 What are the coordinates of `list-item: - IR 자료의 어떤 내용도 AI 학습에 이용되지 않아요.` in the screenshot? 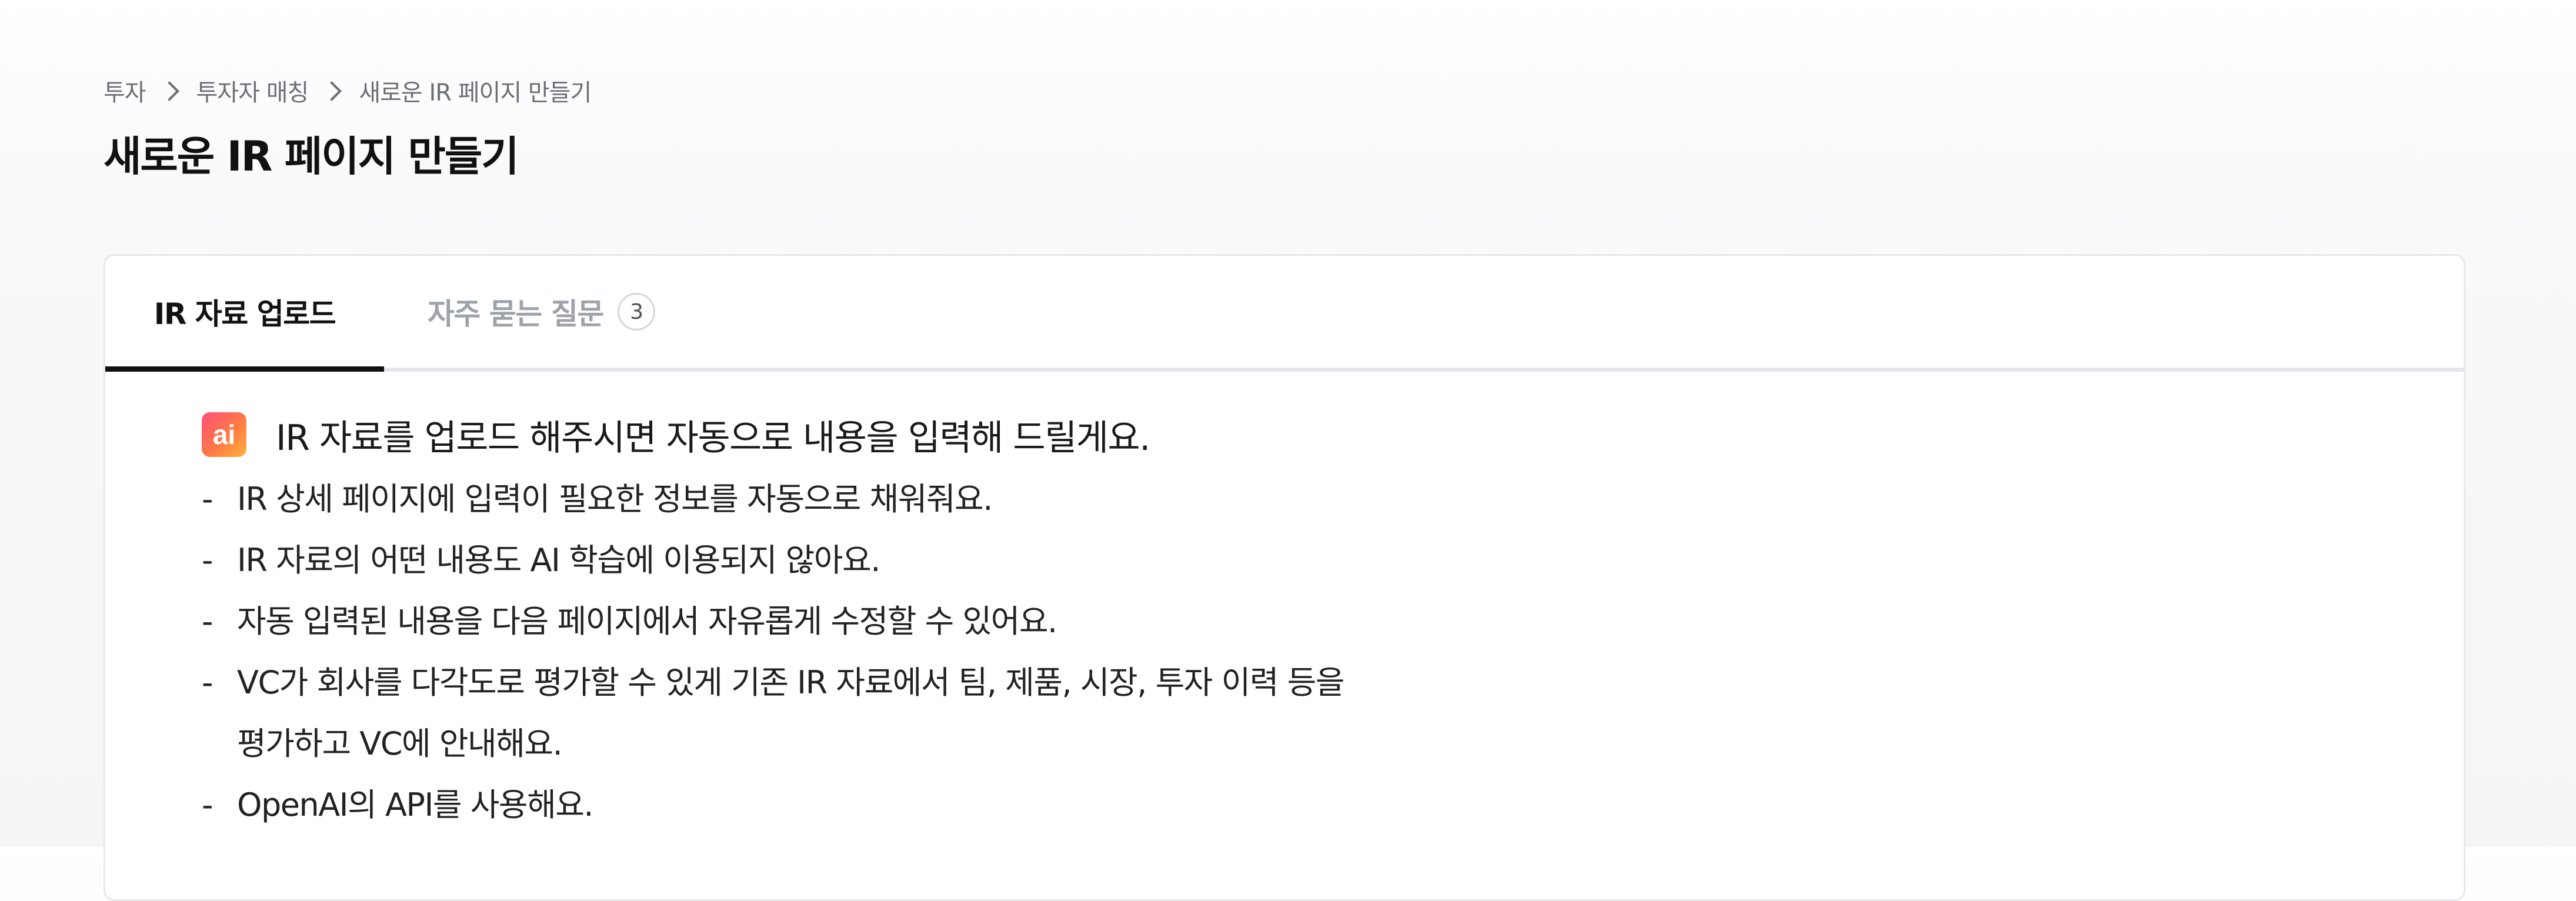 It's located at (541, 560).